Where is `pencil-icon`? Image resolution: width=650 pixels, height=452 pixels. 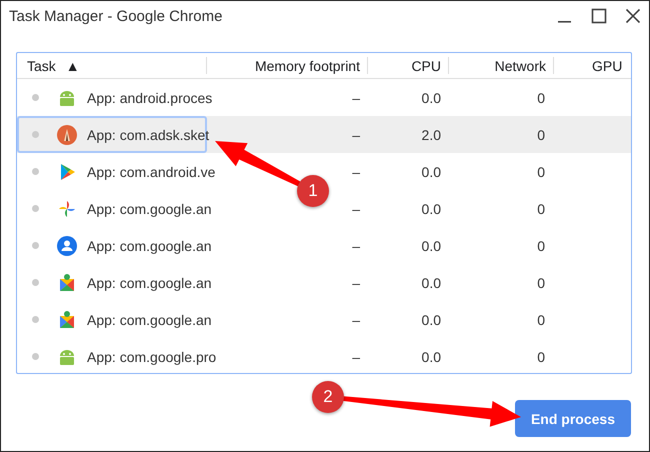
pencil-icon is located at coordinates (67, 134).